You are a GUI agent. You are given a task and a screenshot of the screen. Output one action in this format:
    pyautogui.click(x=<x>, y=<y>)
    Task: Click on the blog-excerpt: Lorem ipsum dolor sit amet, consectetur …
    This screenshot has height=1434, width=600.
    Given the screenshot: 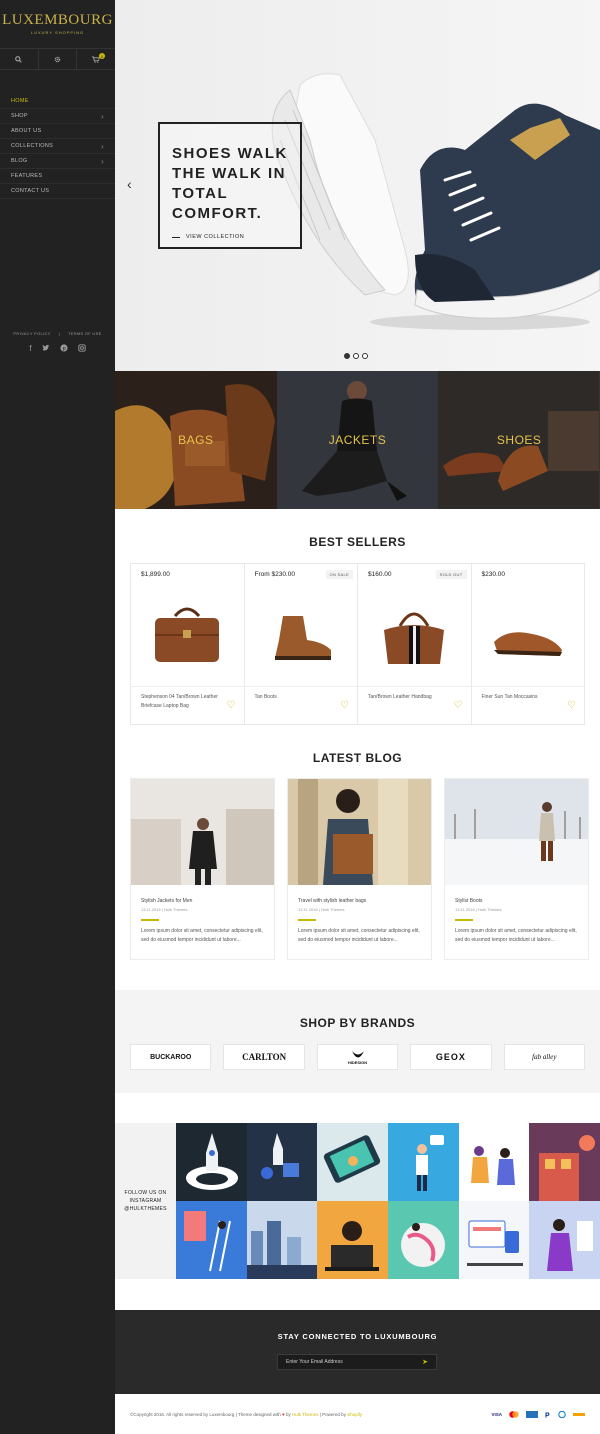 What is the action you would take?
    pyautogui.click(x=359, y=935)
    